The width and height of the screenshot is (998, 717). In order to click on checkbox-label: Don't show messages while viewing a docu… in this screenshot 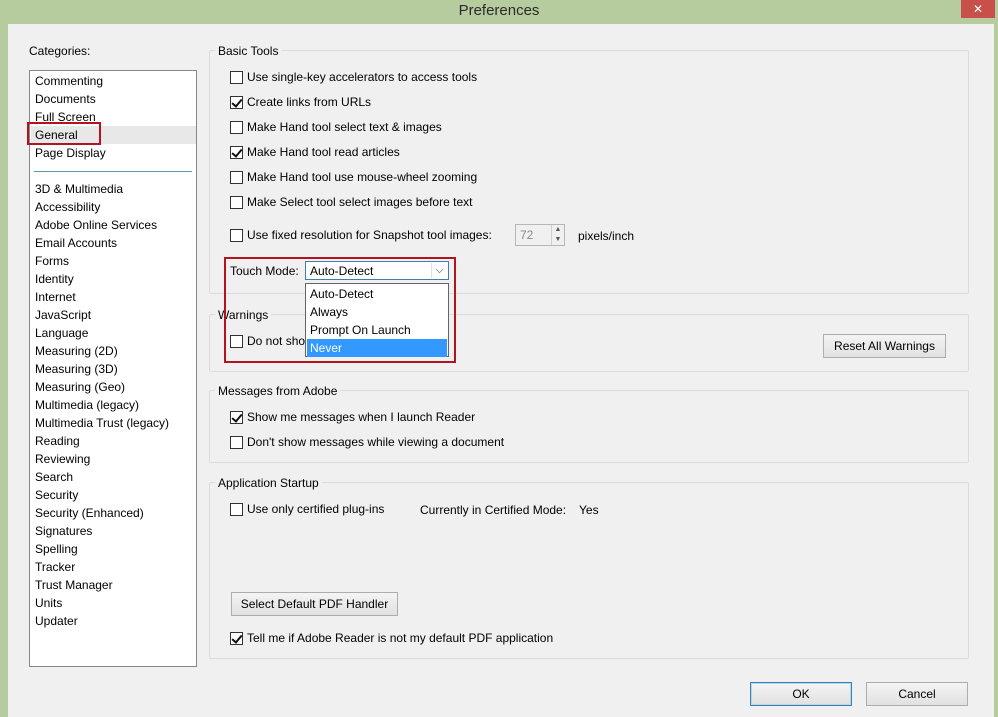, I will do `click(376, 442)`.